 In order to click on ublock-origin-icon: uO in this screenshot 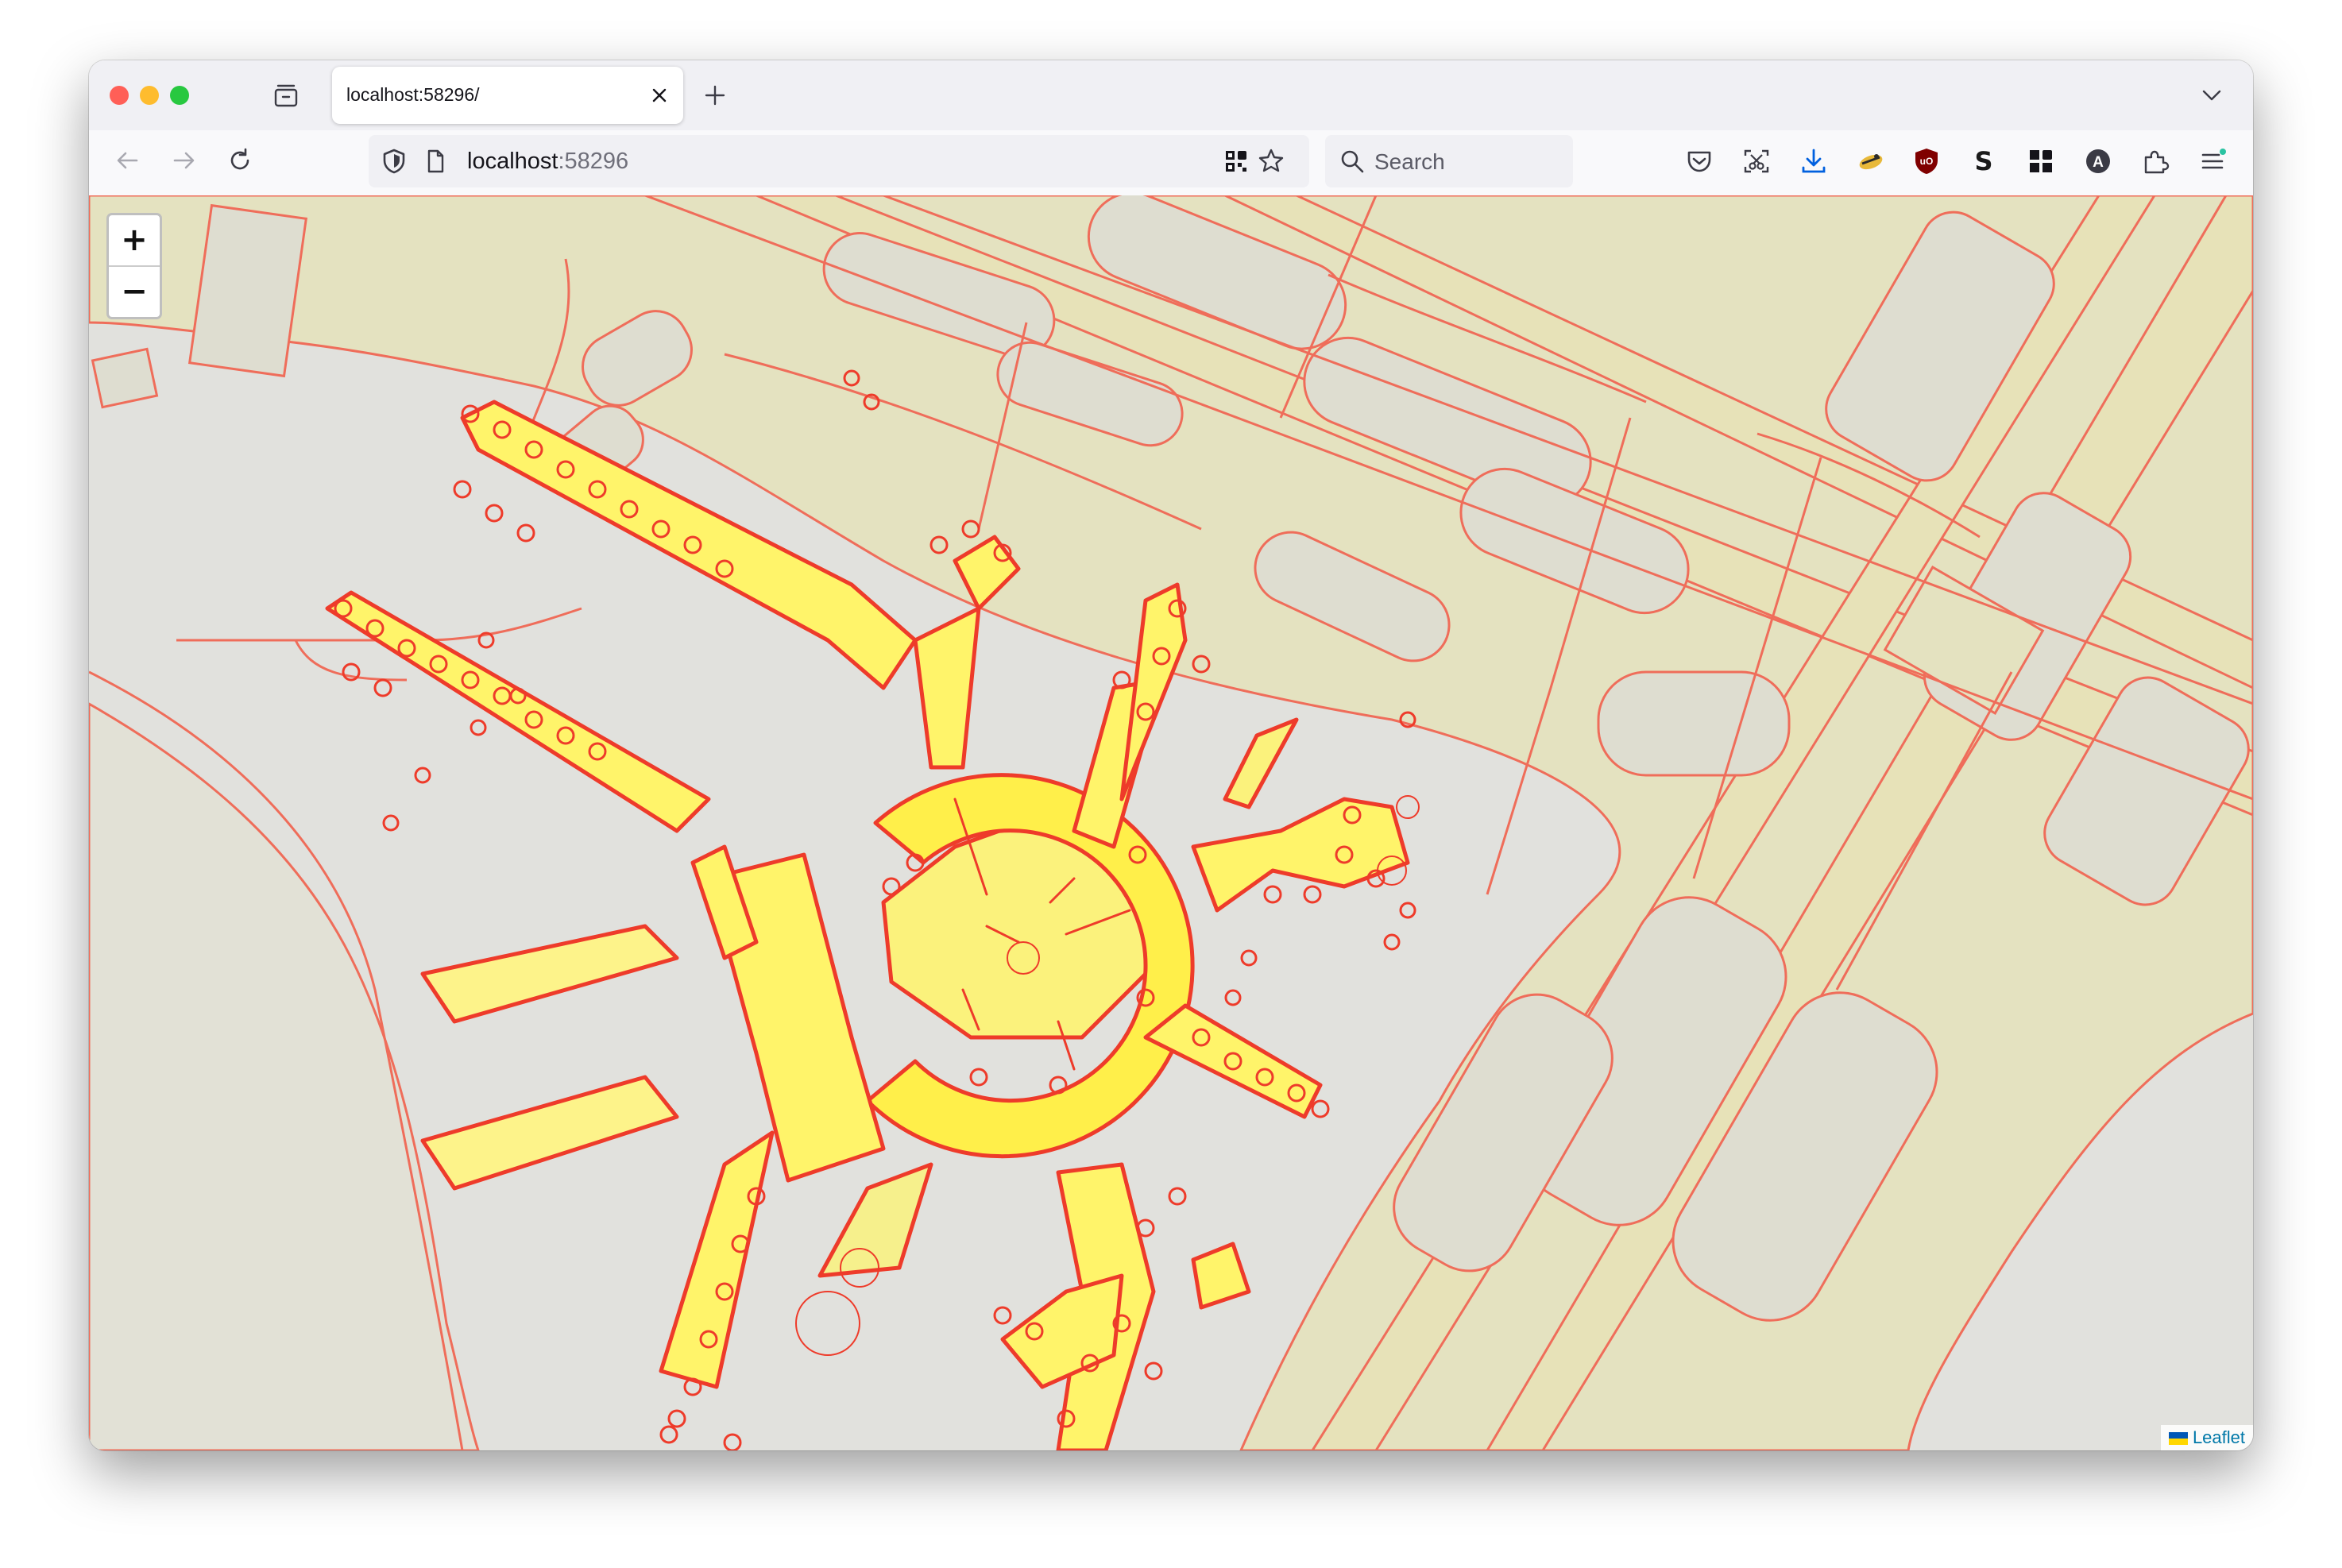, I will do `click(1926, 161)`.